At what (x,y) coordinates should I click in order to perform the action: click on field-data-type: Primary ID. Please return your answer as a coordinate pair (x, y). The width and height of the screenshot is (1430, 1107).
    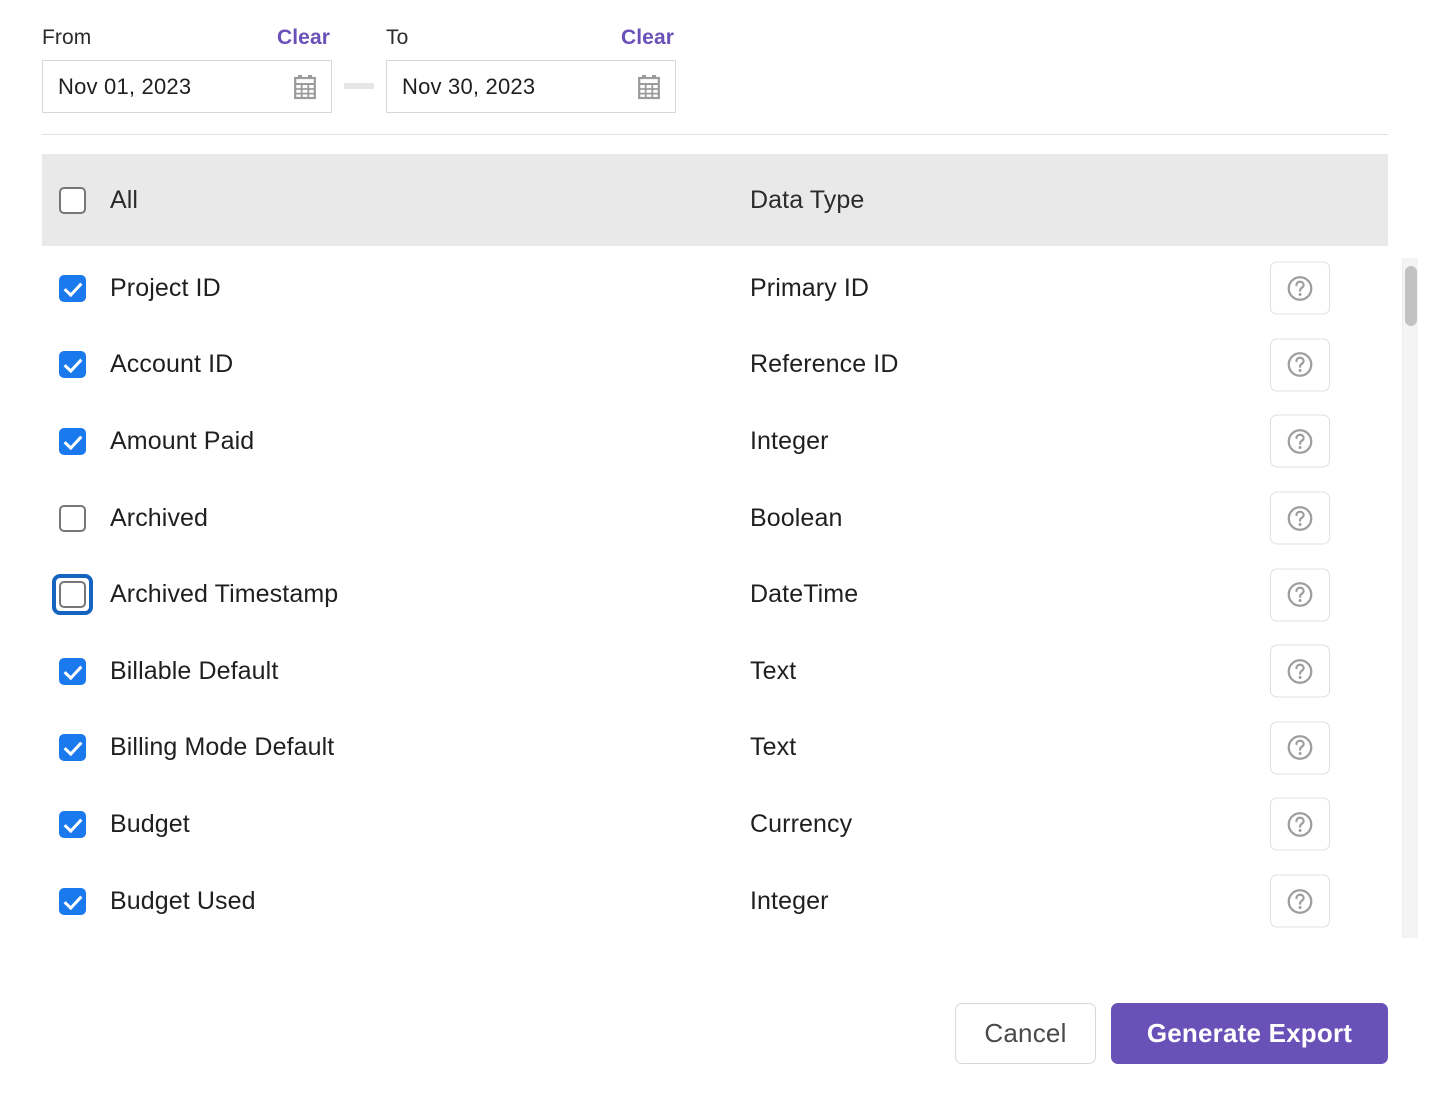
    Looking at the image, I should click on (810, 287).